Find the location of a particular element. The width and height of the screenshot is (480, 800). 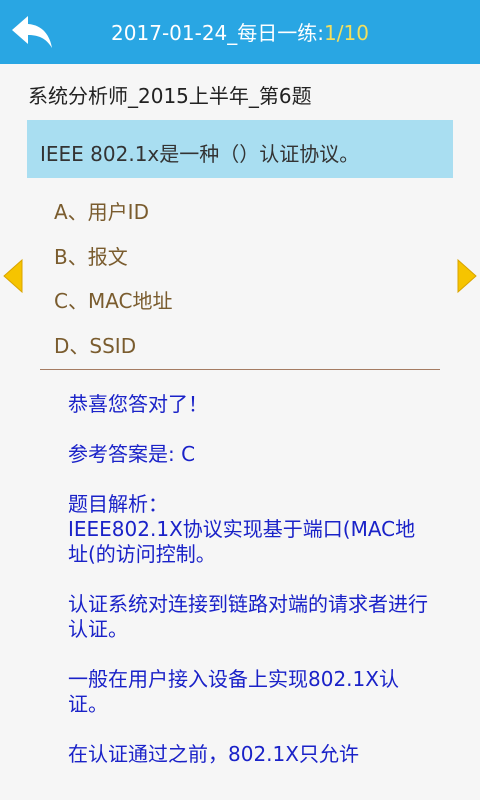

analysis-paragraph: IEEE802.1X协议实现基于端口(MAC地址(的访问控制。 is located at coordinates (242, 541).